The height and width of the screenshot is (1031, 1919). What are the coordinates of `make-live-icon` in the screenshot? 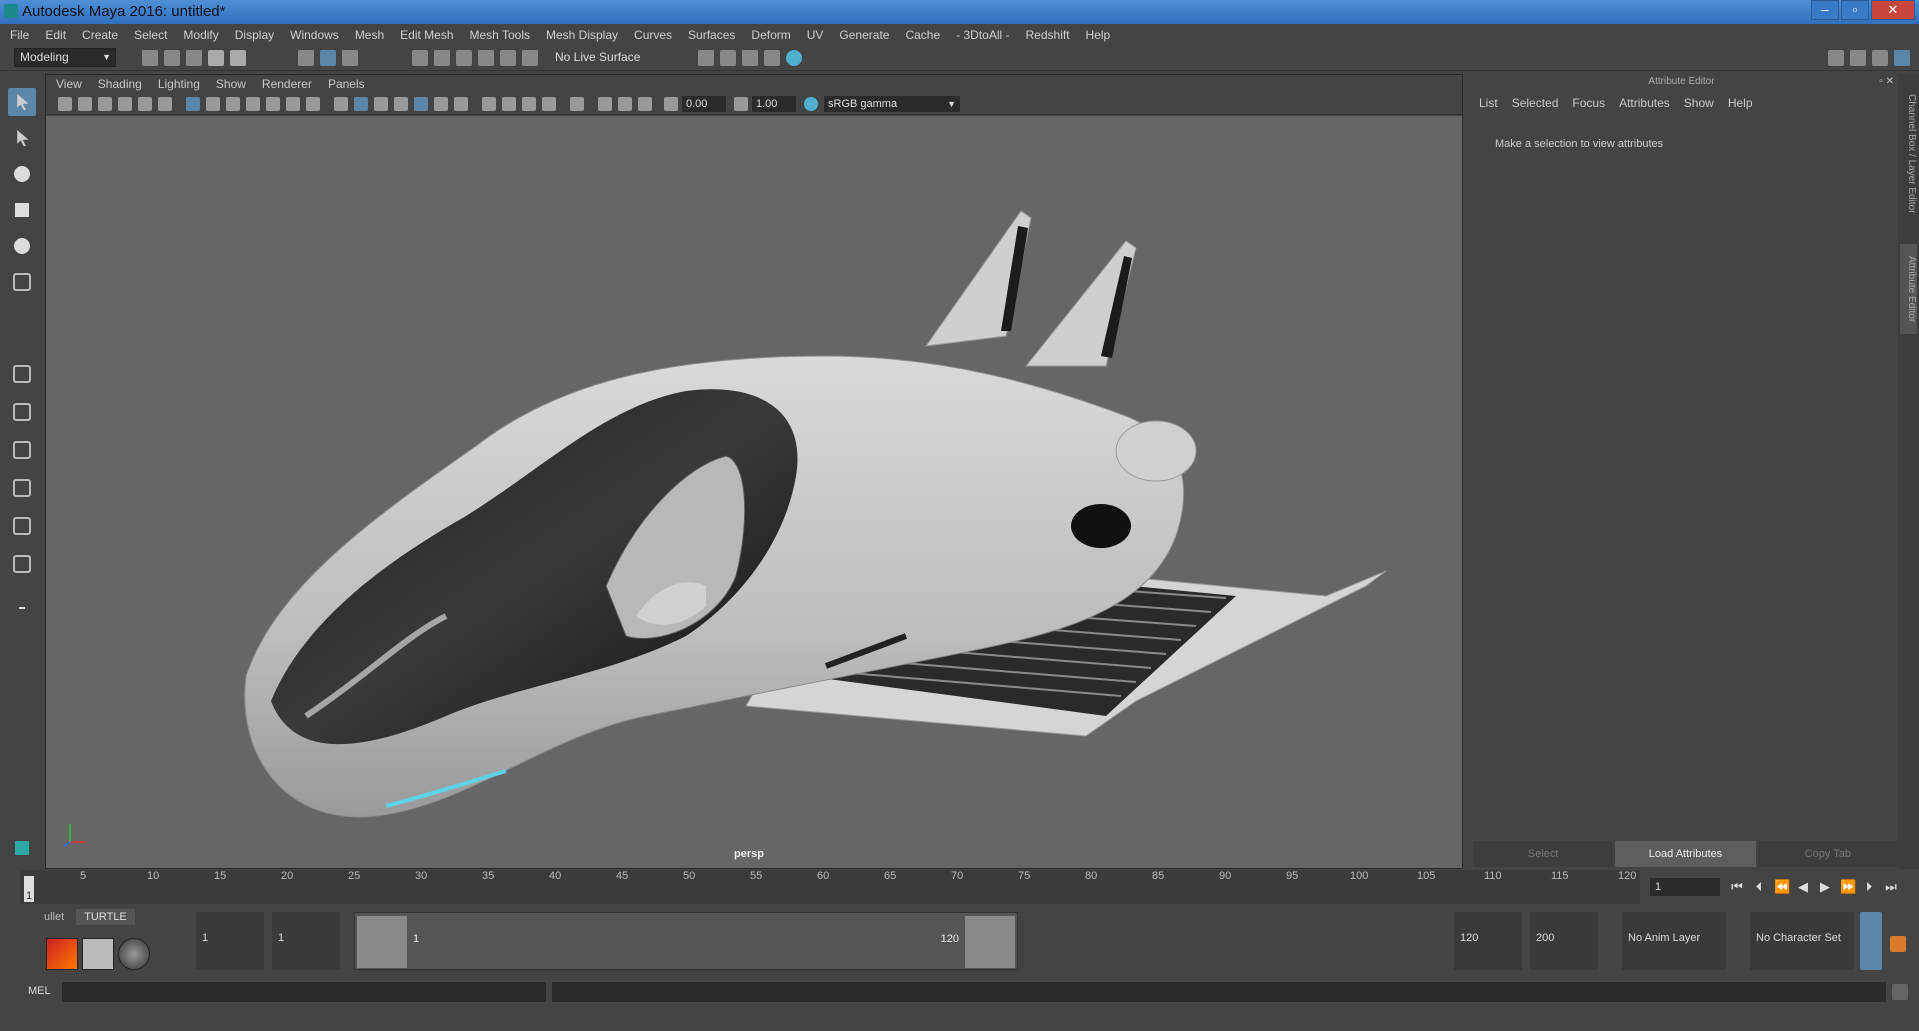 It's located at (530, 58).